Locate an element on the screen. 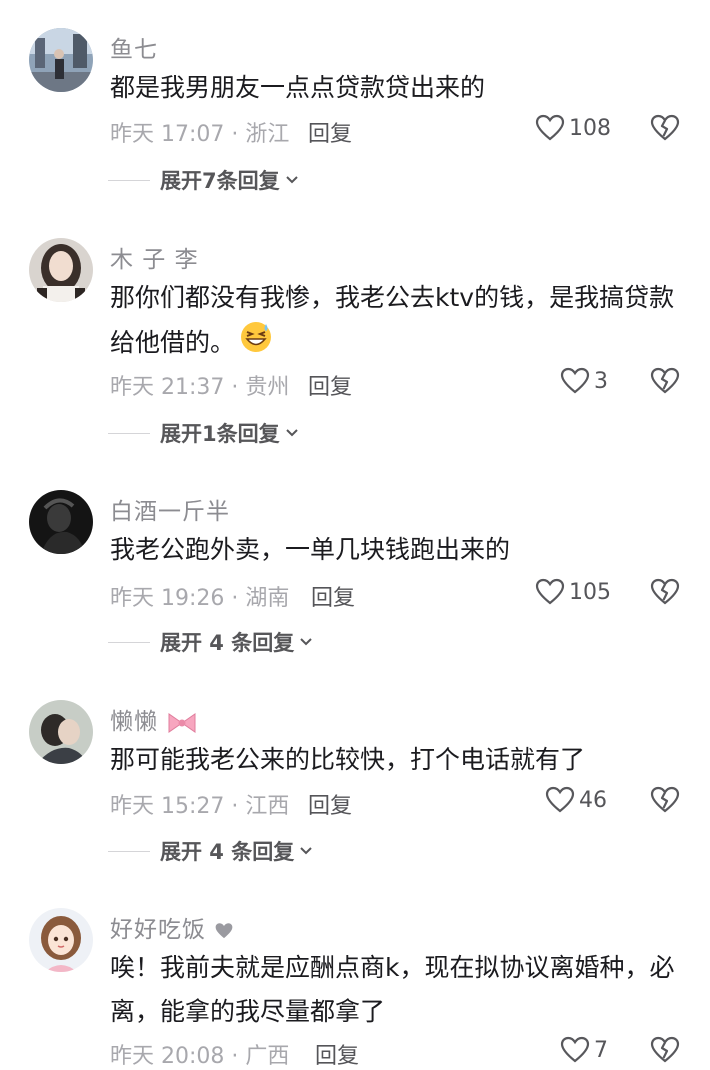 The image size is (710, 1070). comment-meta: 昨天 19:26 · 湖南 is located at coordinates (200, 598).